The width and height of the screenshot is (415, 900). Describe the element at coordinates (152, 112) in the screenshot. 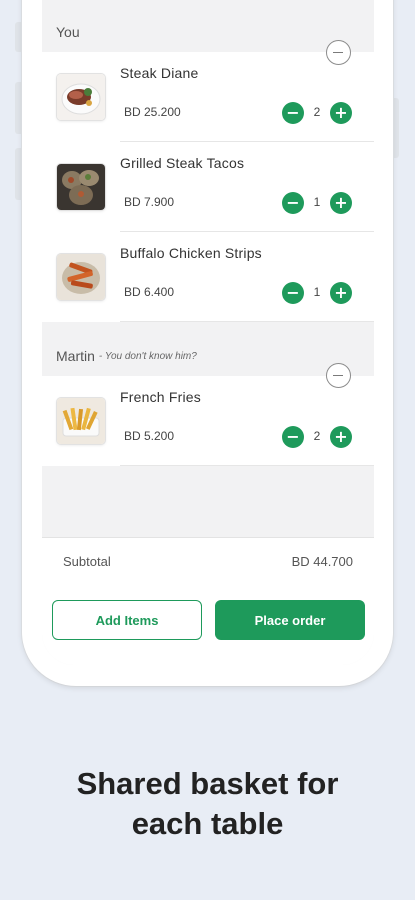

I see `item-price: BD 25.200` at that location.